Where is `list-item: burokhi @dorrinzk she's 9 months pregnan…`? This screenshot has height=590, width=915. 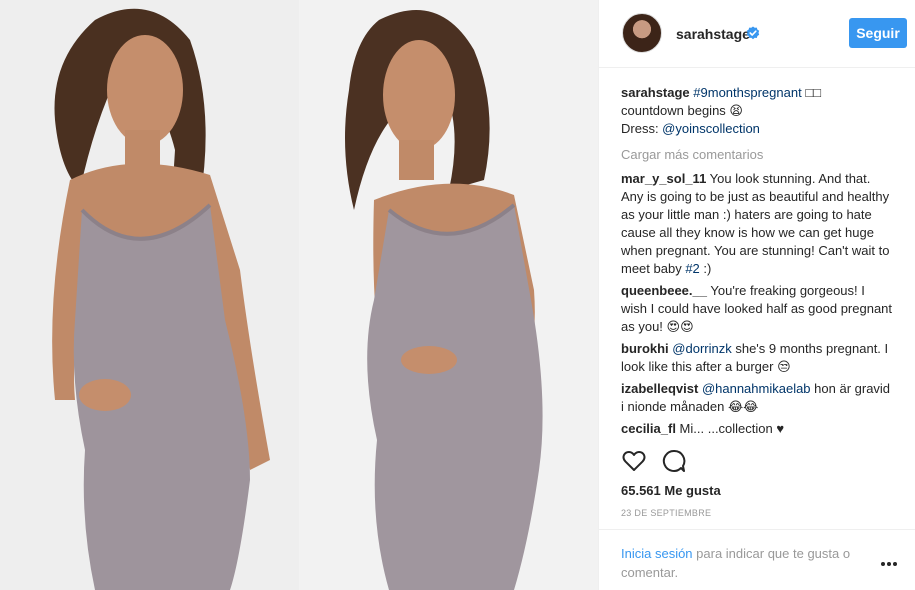
list-item: burokhi @dorrinzk she's 9 months pregnan… is located at coordinates (757, 358).